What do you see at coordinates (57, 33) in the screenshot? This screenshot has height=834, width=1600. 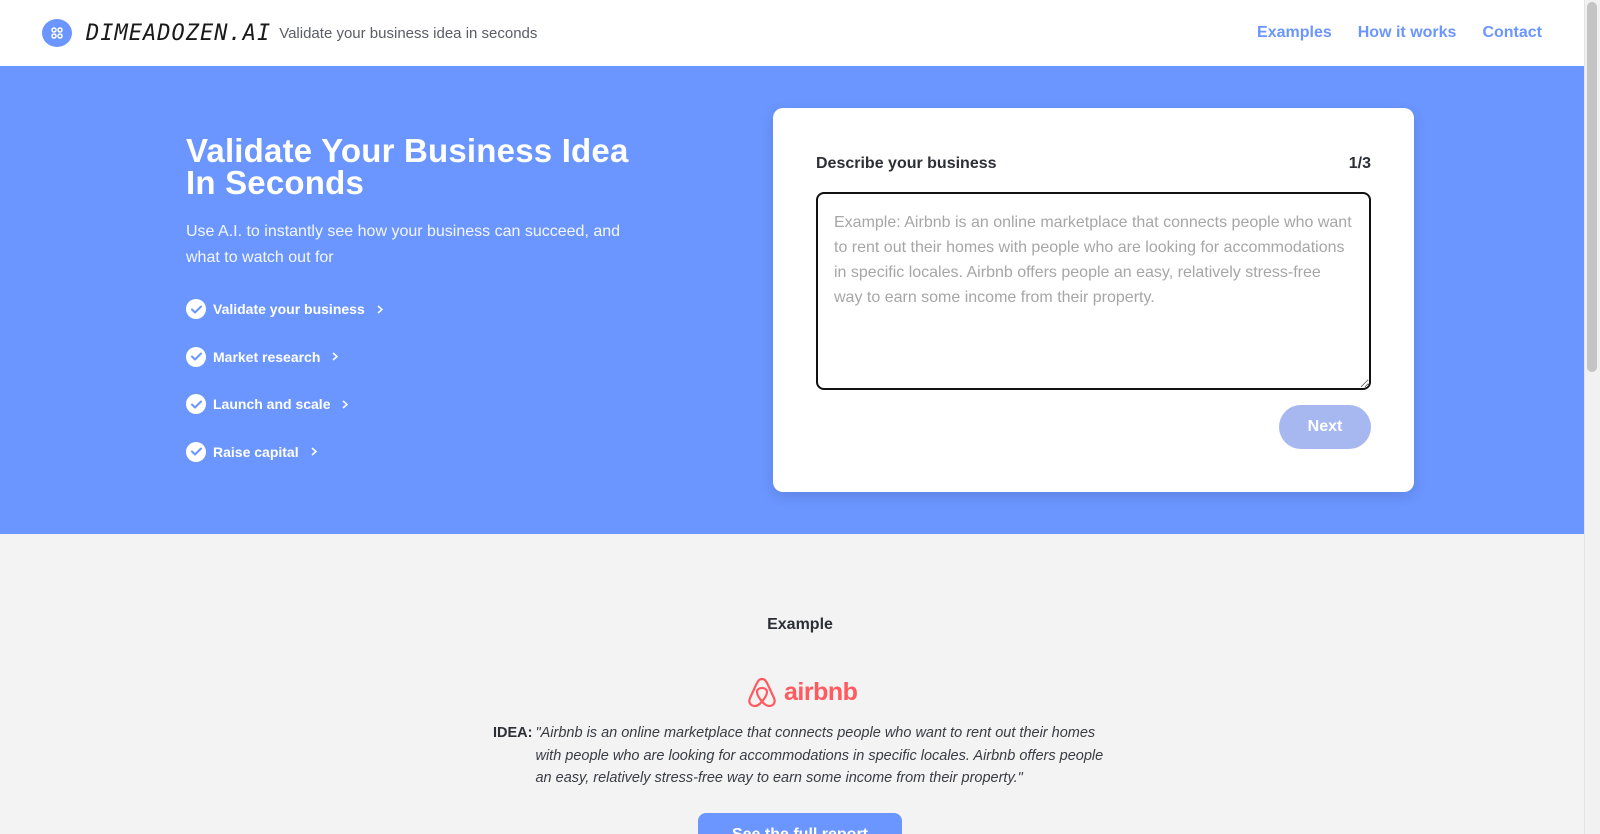 I see `logo-icon` at bounding box center [57, 33].